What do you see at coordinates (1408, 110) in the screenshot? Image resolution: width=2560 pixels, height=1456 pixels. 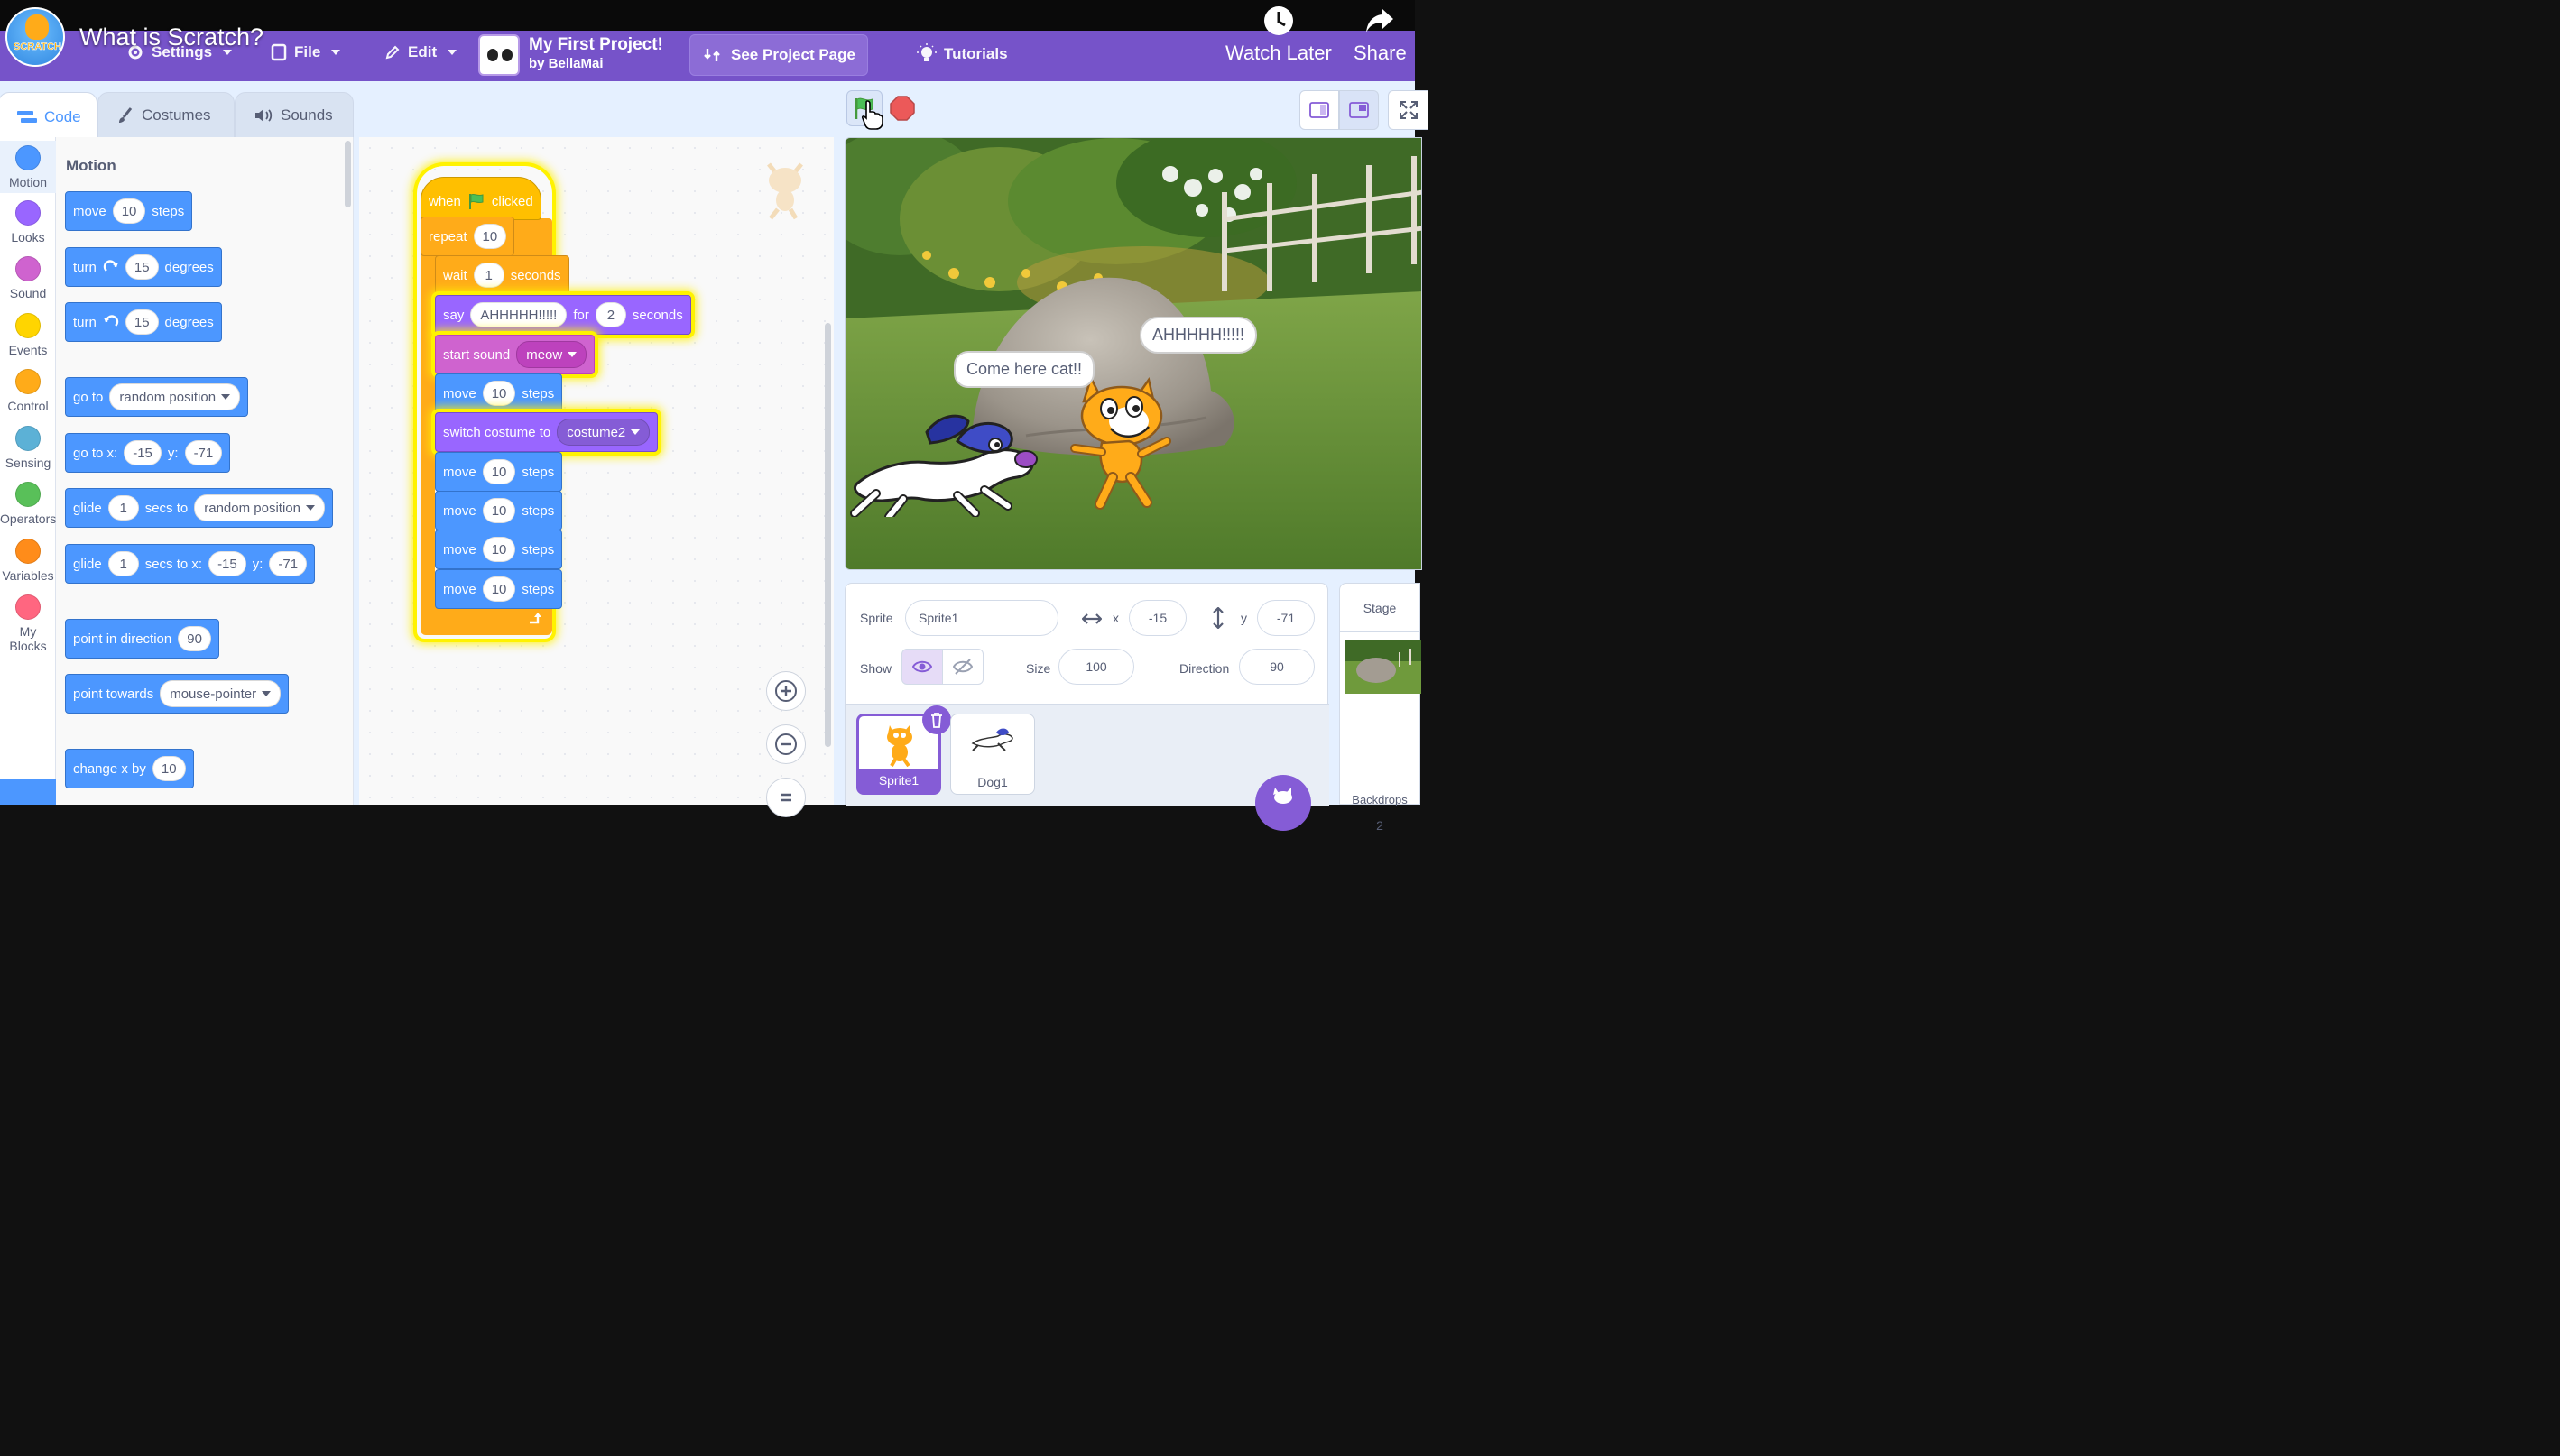 I see `fullscreen-button` at bounding box center [1408, 110].